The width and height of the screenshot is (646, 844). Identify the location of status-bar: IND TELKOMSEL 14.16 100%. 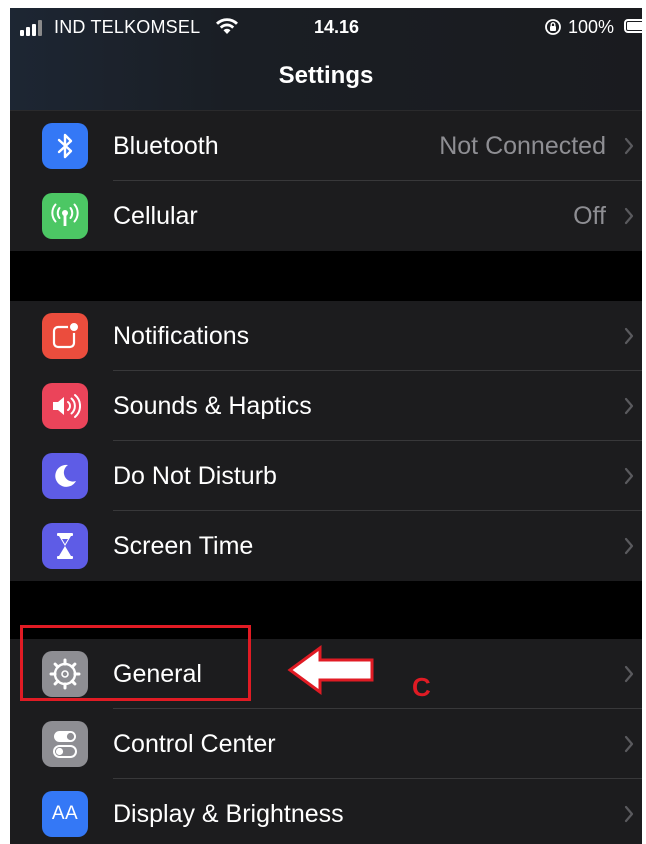
(326, 28).